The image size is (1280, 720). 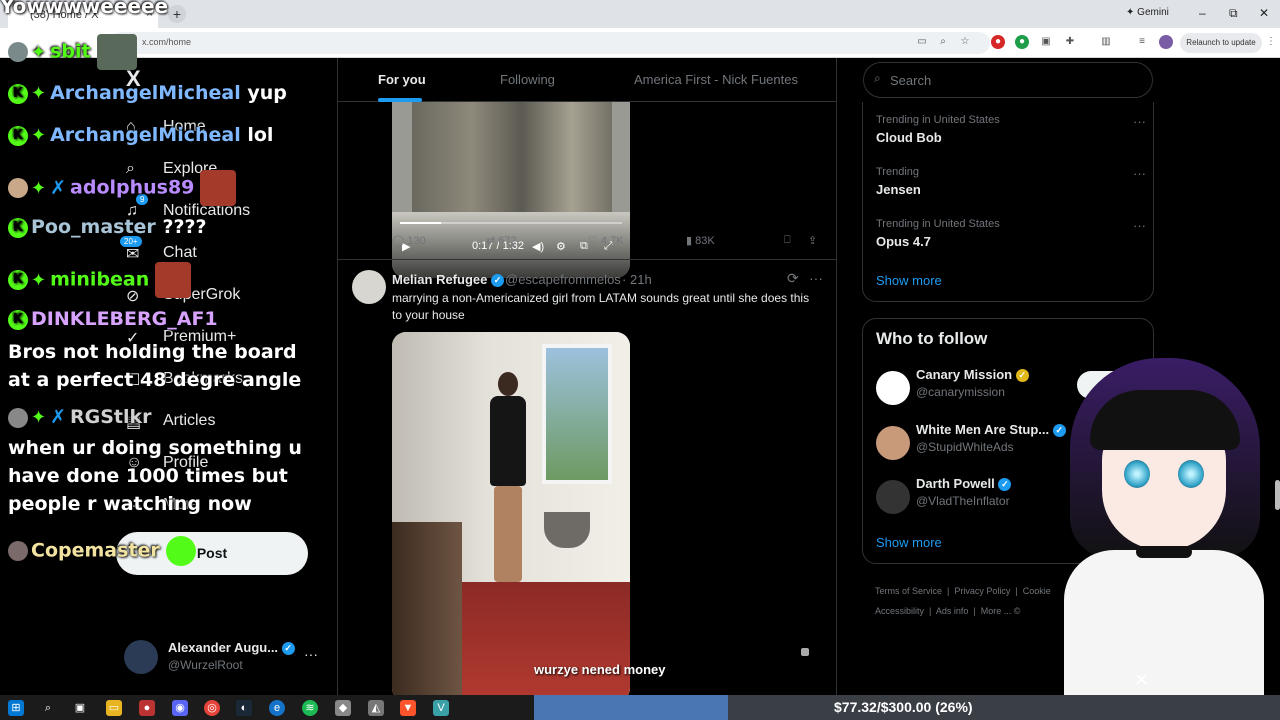 I want to click on footer-link: Ads info, so click(x=952, y=611).